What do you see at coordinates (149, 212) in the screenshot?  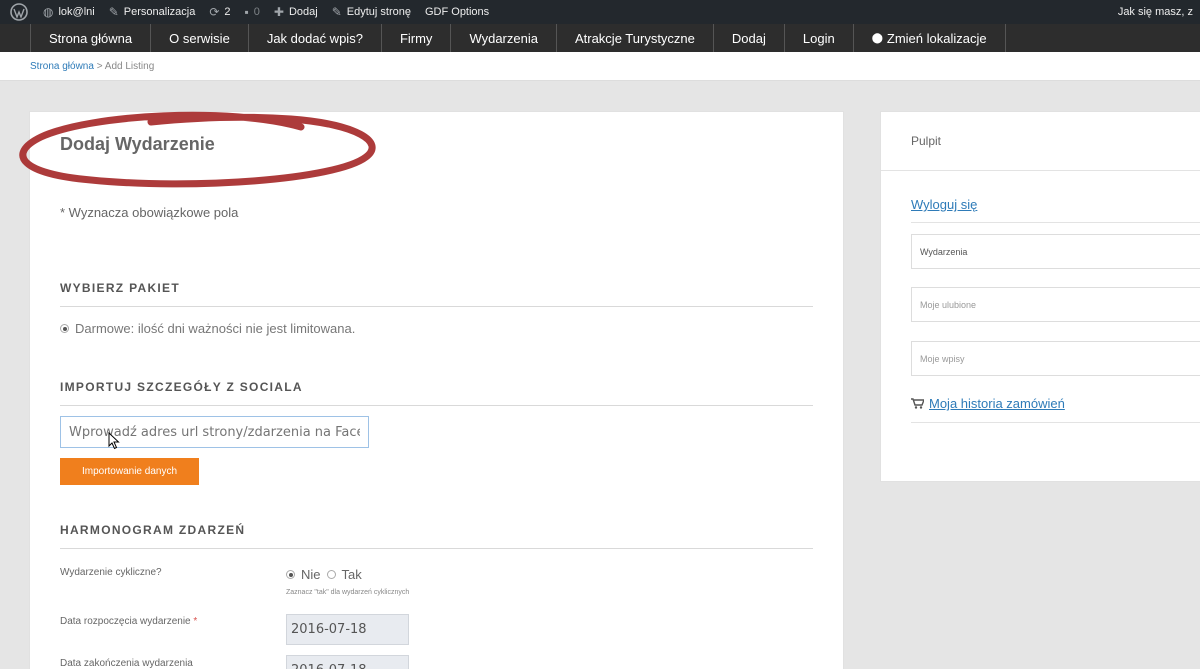 I see `required-fields-note: * Wyznacza obowiązkowe pola` at bounding box center [149, 212].